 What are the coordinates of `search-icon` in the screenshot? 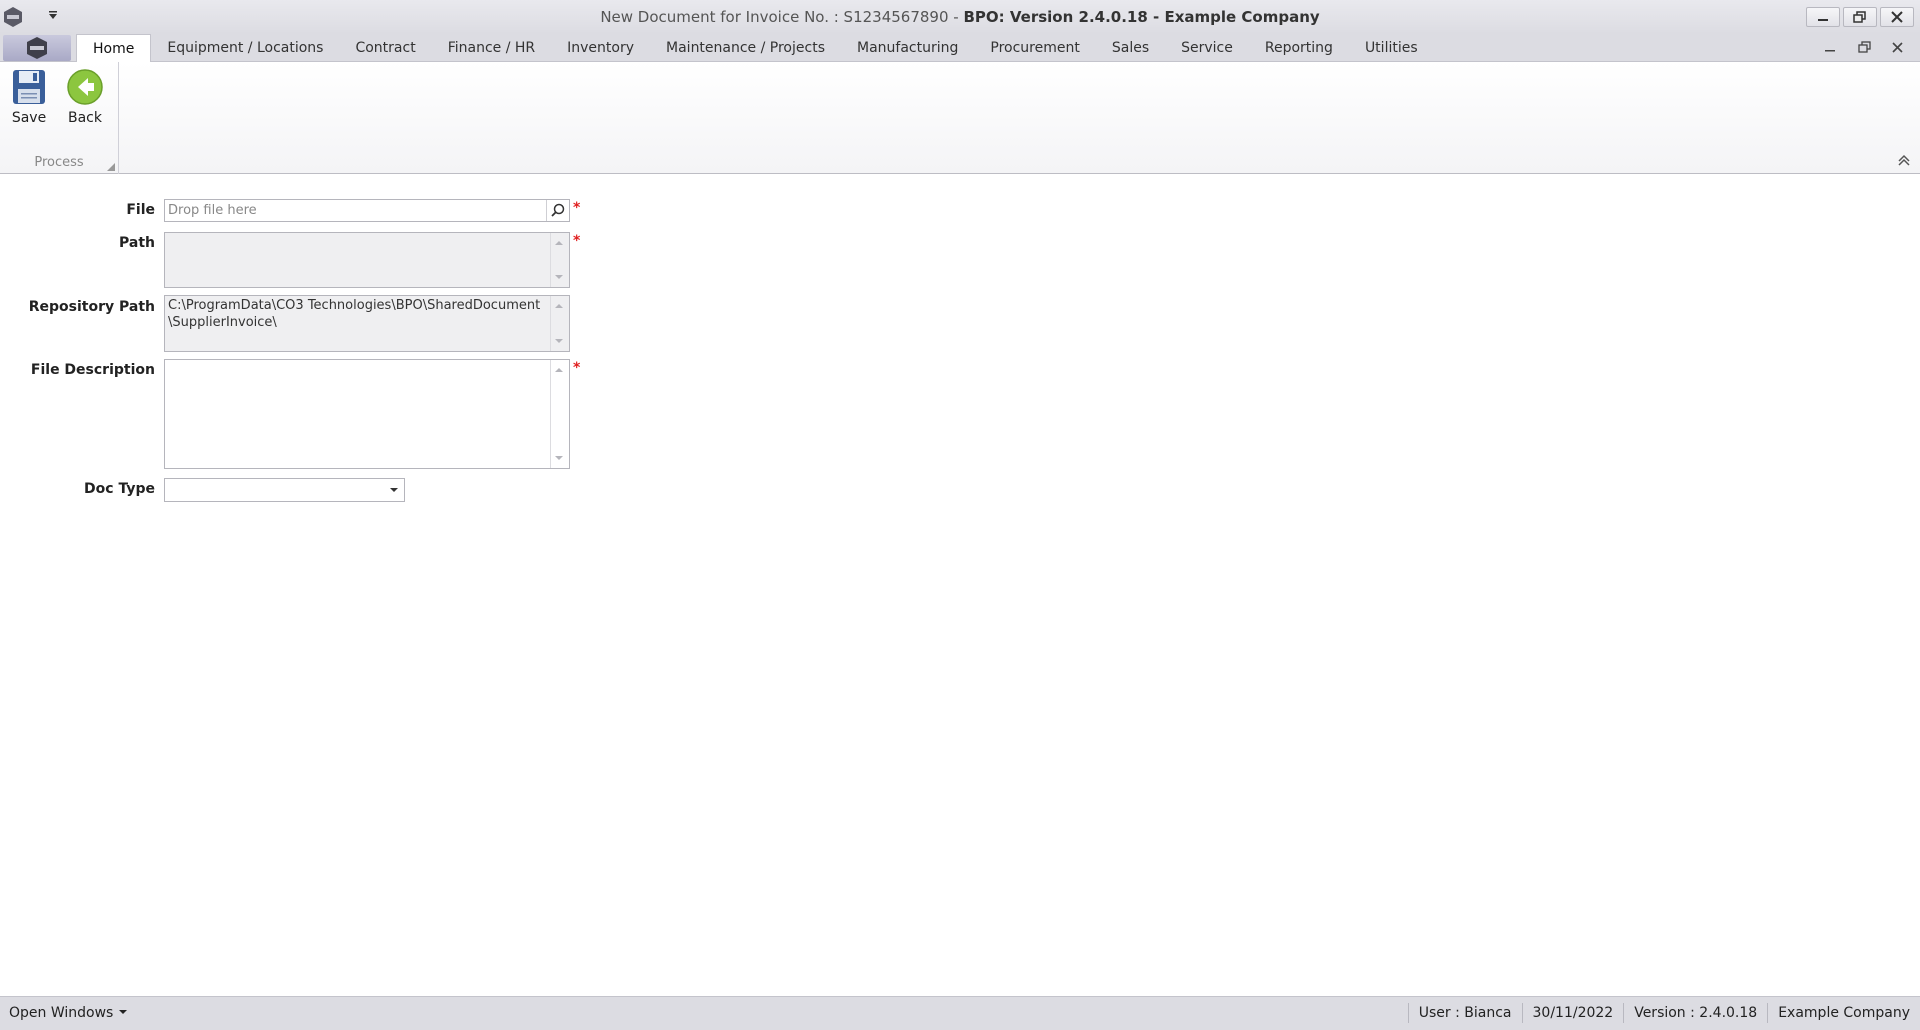 It's located at (558, 210).